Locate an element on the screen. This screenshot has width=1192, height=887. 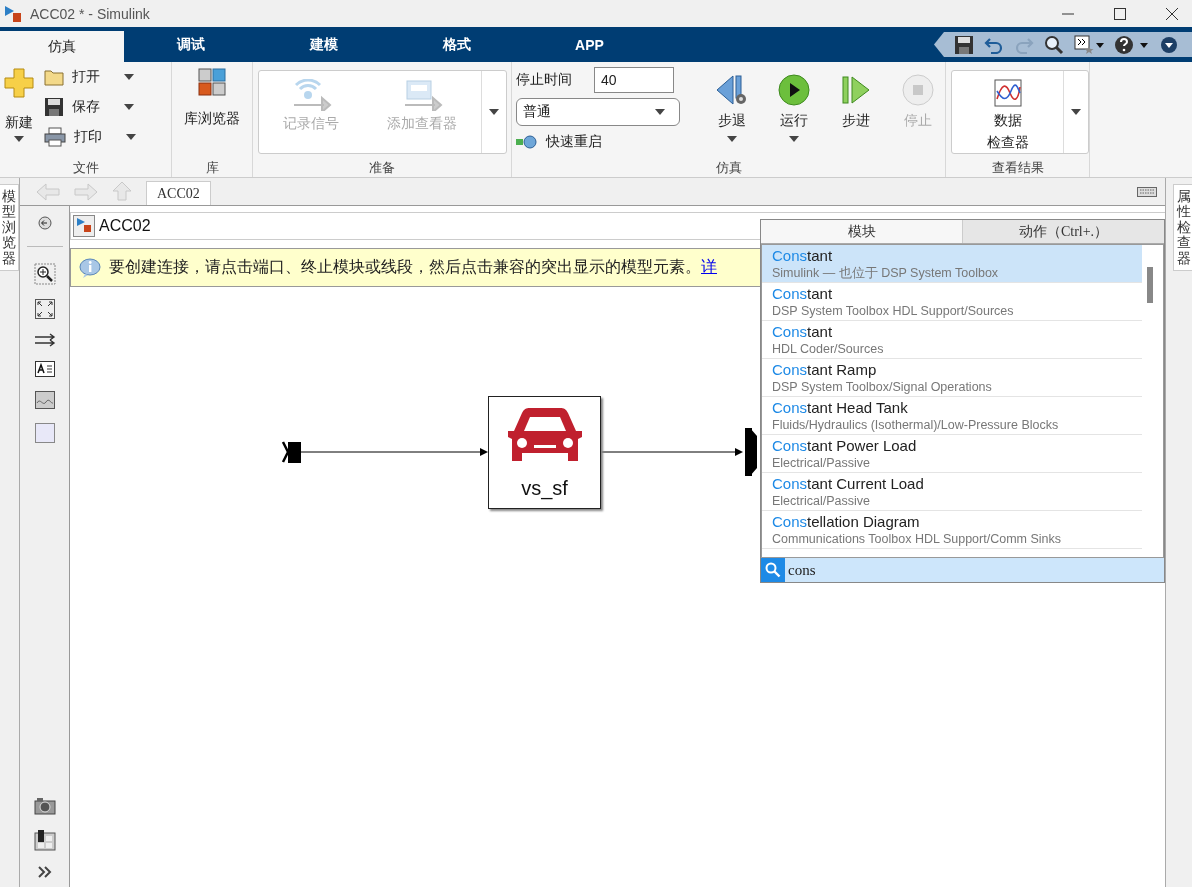
printer-icon is located at coordinates (55, 137).